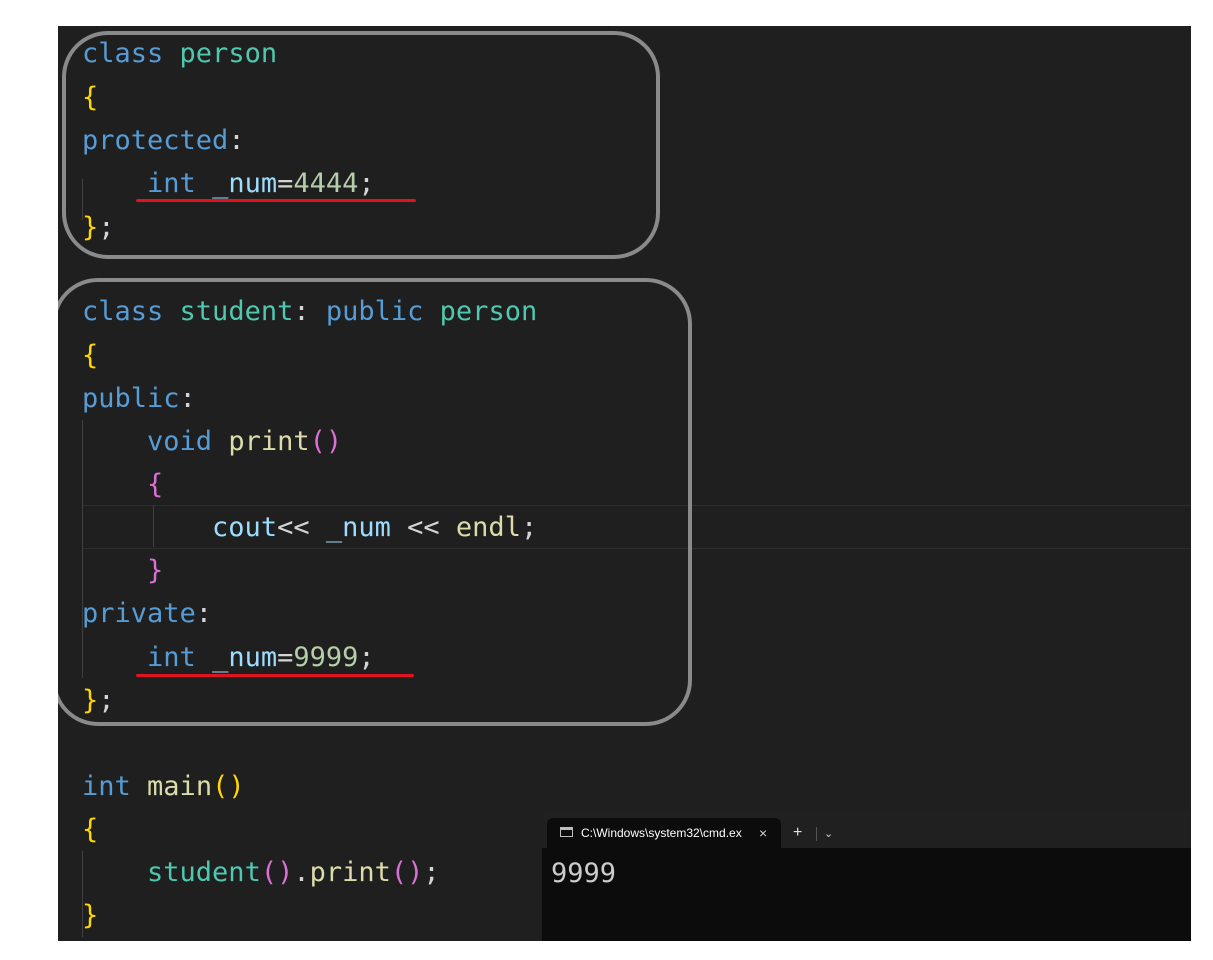 Image resolution: width=1213 pixels, height=960 pixels. Describe the element at coordinates (866, 829) in the screenshot. I see `terminal-tab-bar: C:\Windows\system32\cmd.ex × + ⌄` at that location.